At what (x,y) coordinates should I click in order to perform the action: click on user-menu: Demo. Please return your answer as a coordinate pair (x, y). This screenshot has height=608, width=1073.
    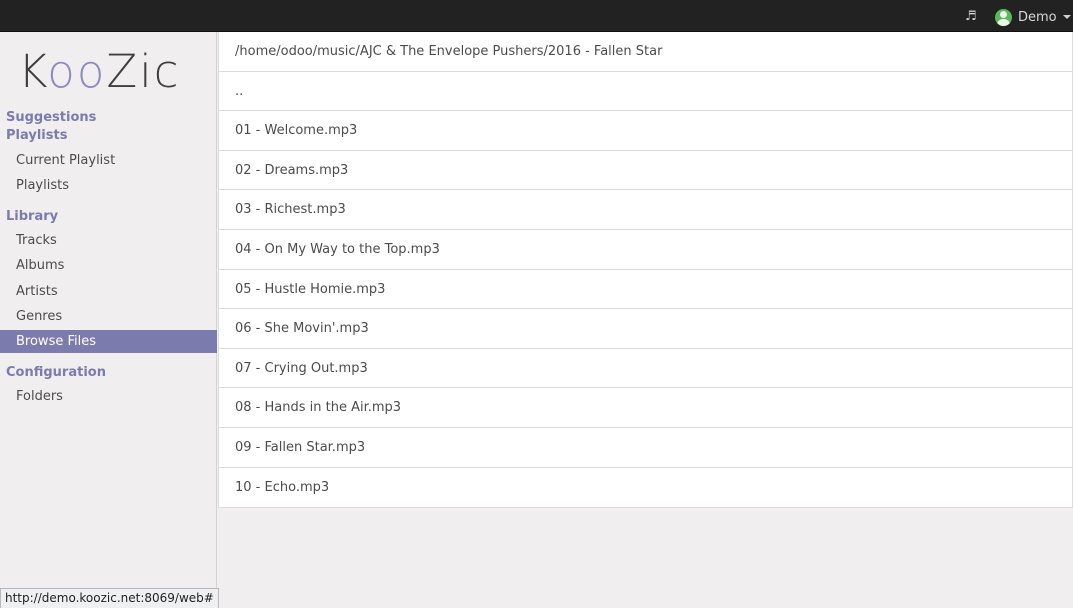
    Looking at the image, I should click on (1033, 17).